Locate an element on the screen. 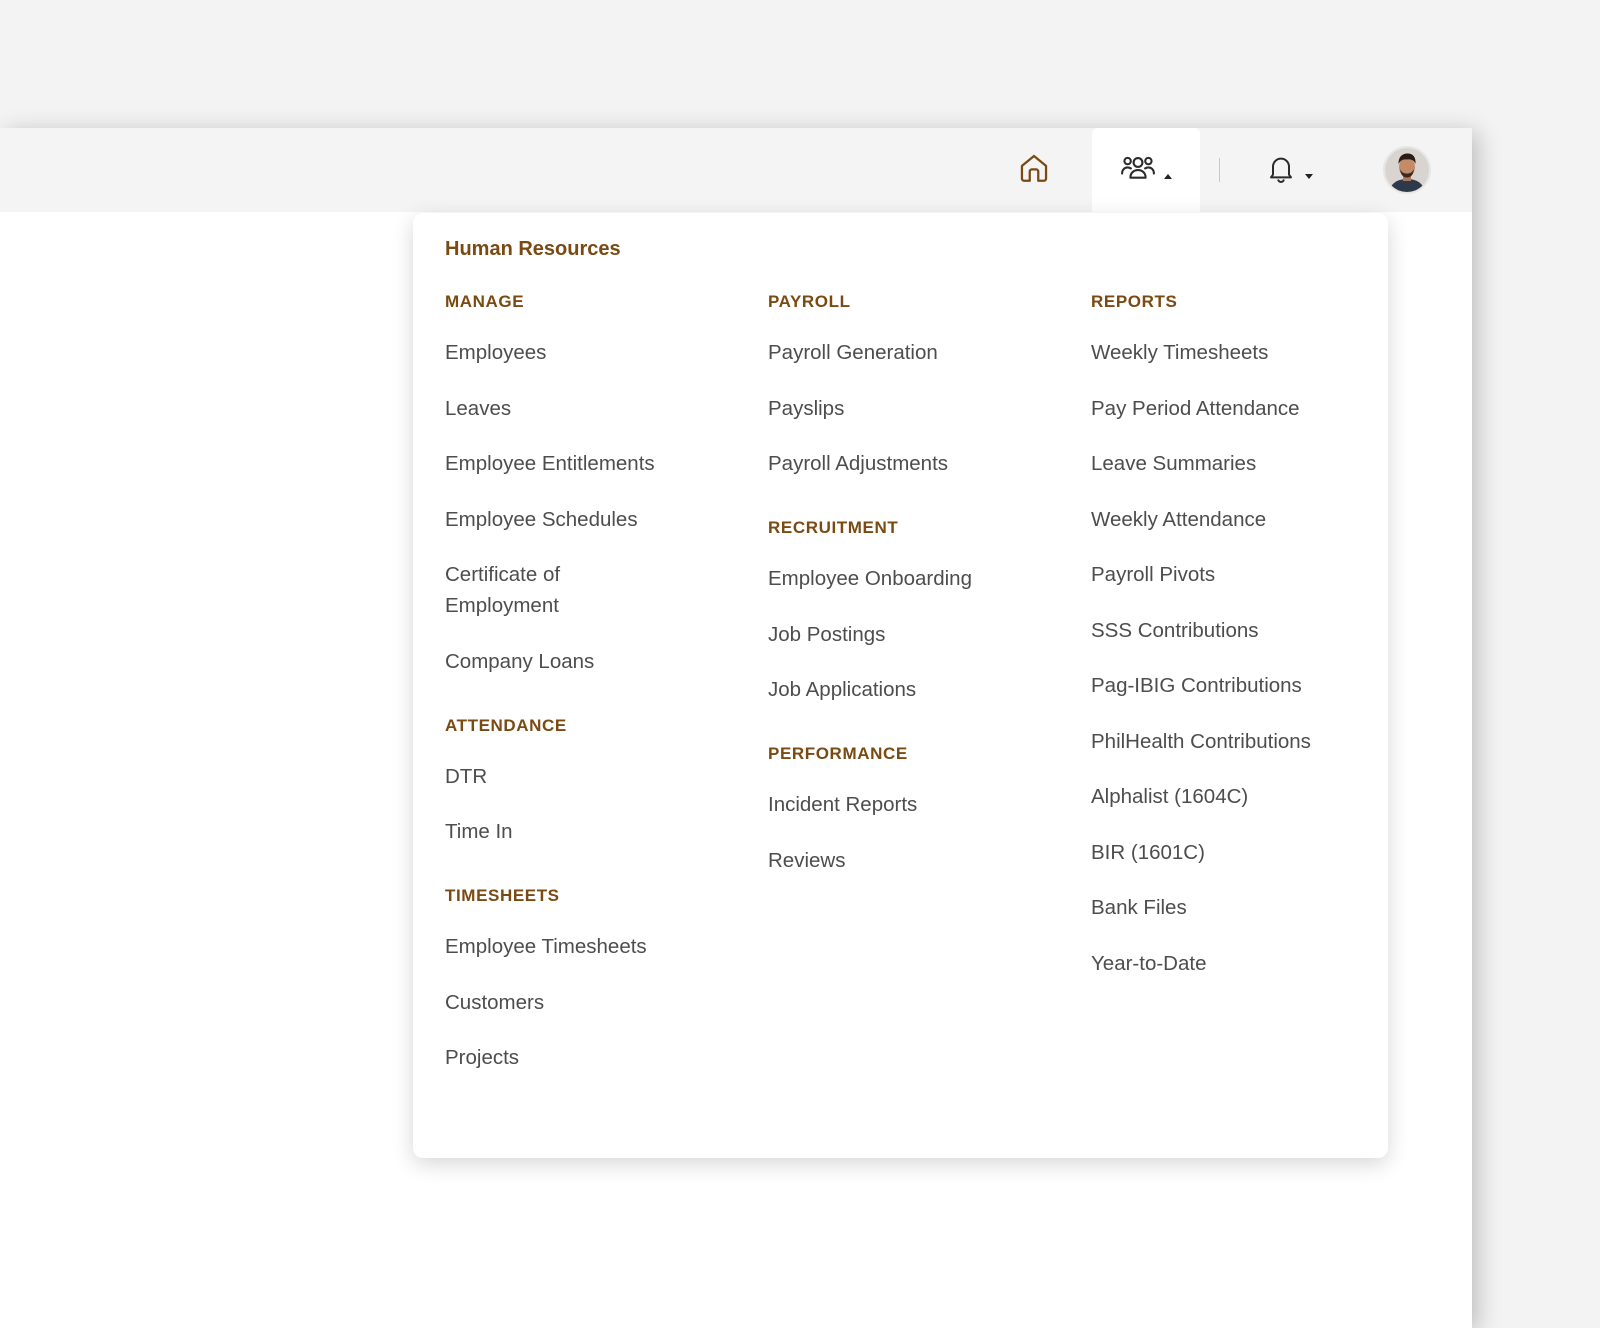 Image resolution: width=1600 pixels, height=1328 pixels. menu-item-company-loans: Company Loans is located at coordinates (595, 661).